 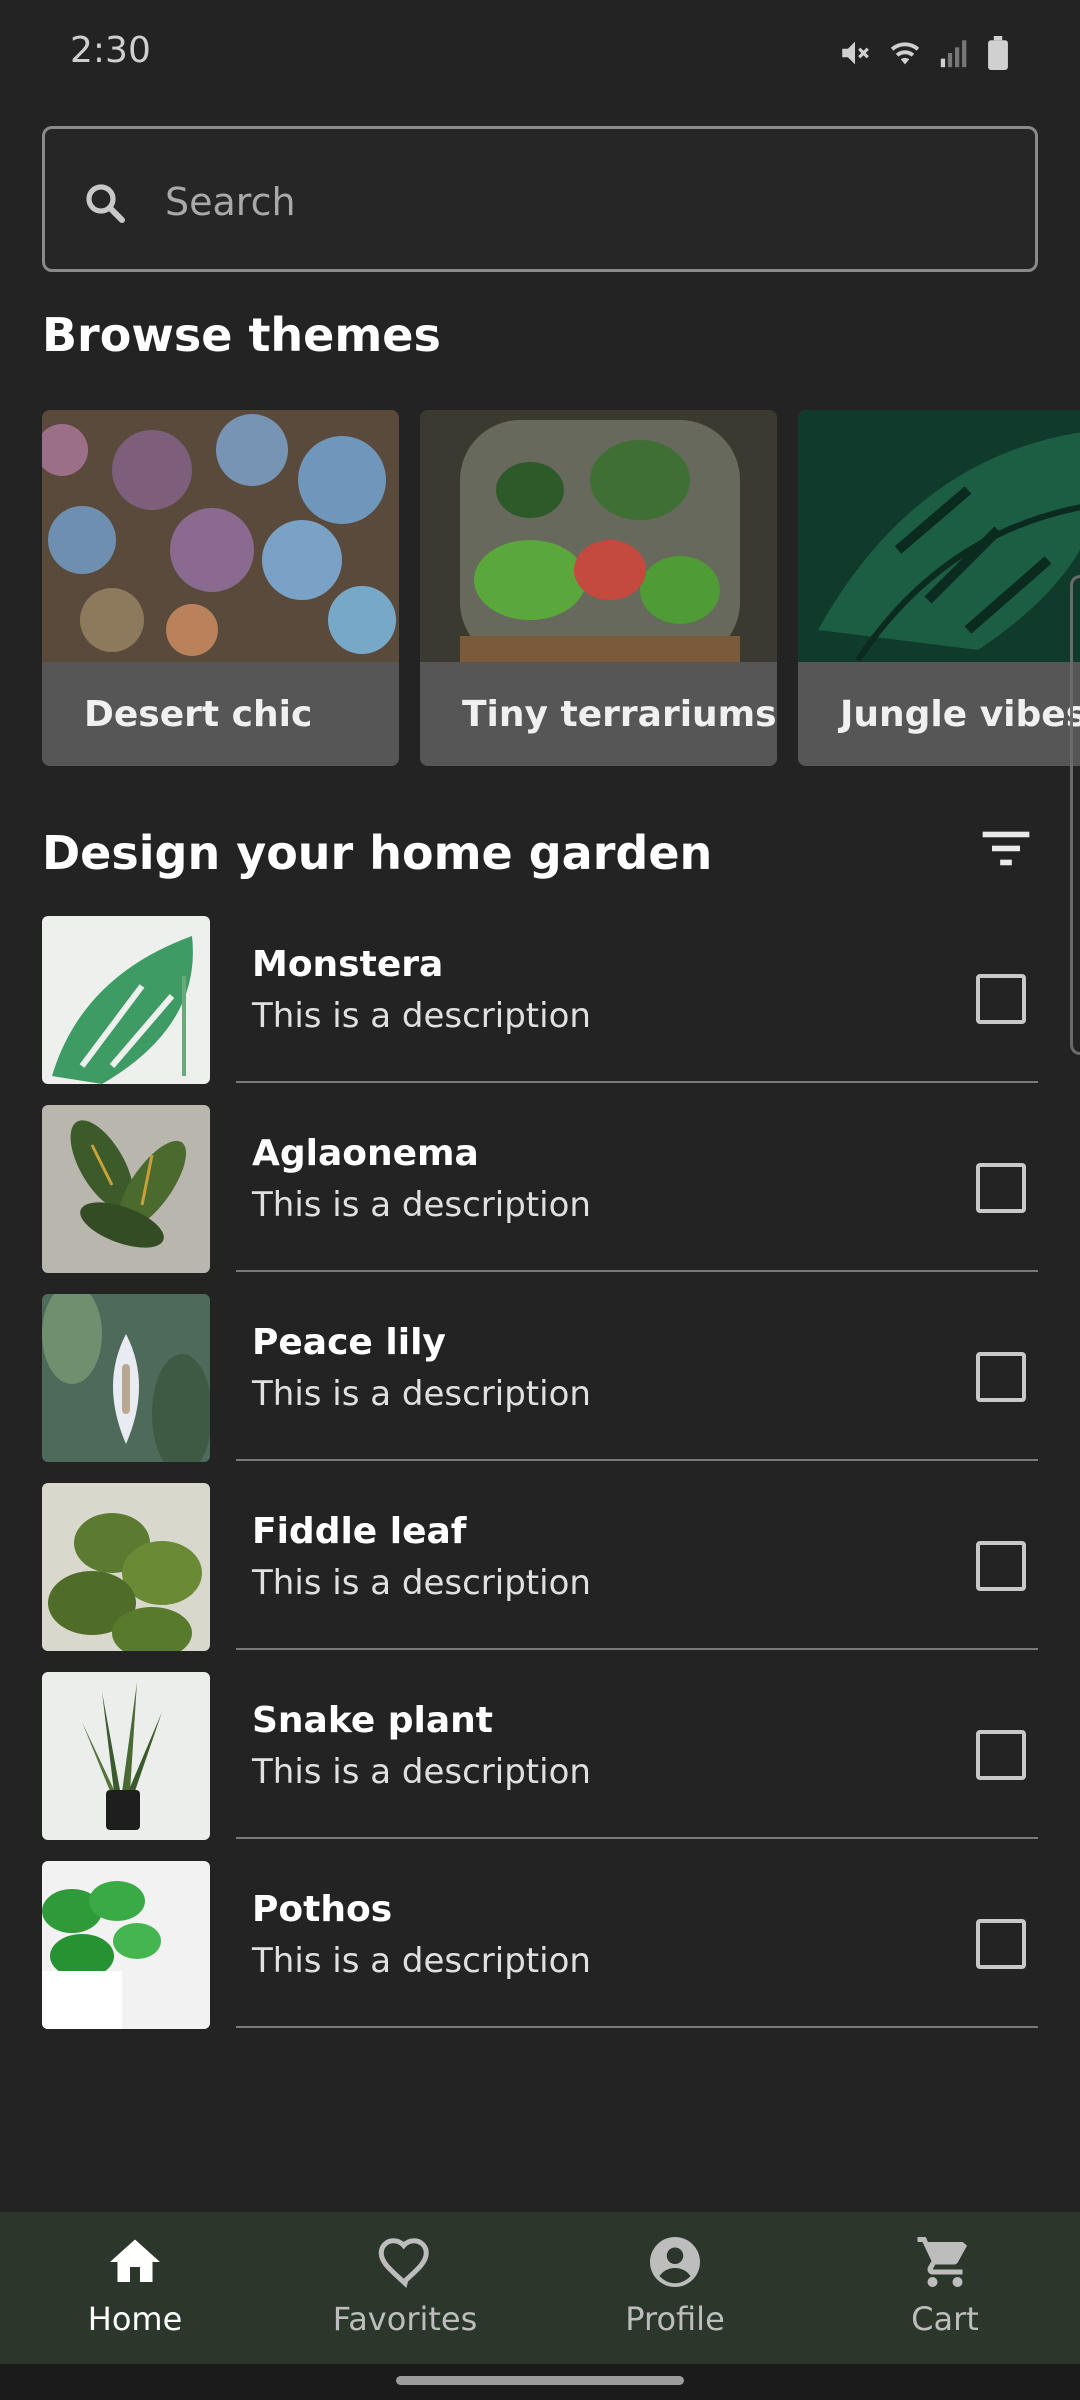 I want to click on mute-icon, so click(x=855, y=53).